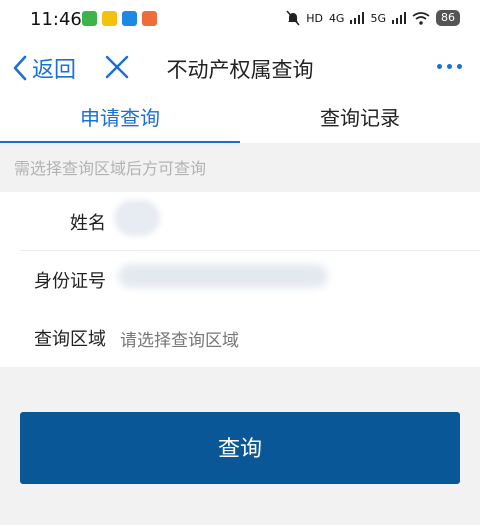 The height and width of the screenshot is (525, 480). Describe the element at coordinates (88, 223) in the screenshot. I see `name-label: 姓名` at that location.